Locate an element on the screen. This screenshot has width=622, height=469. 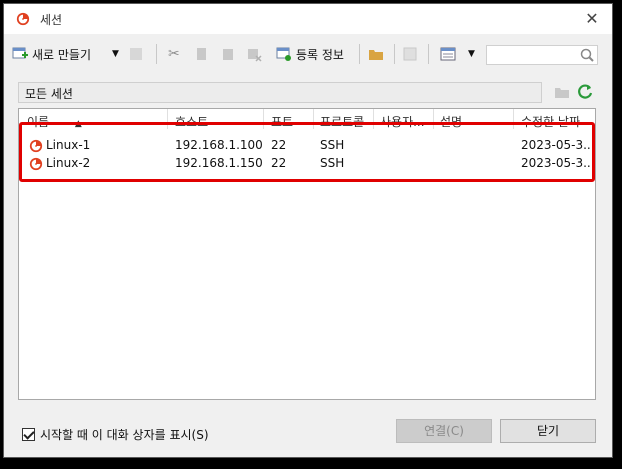
window-title: 세션 is located at coordinates (51, 20).